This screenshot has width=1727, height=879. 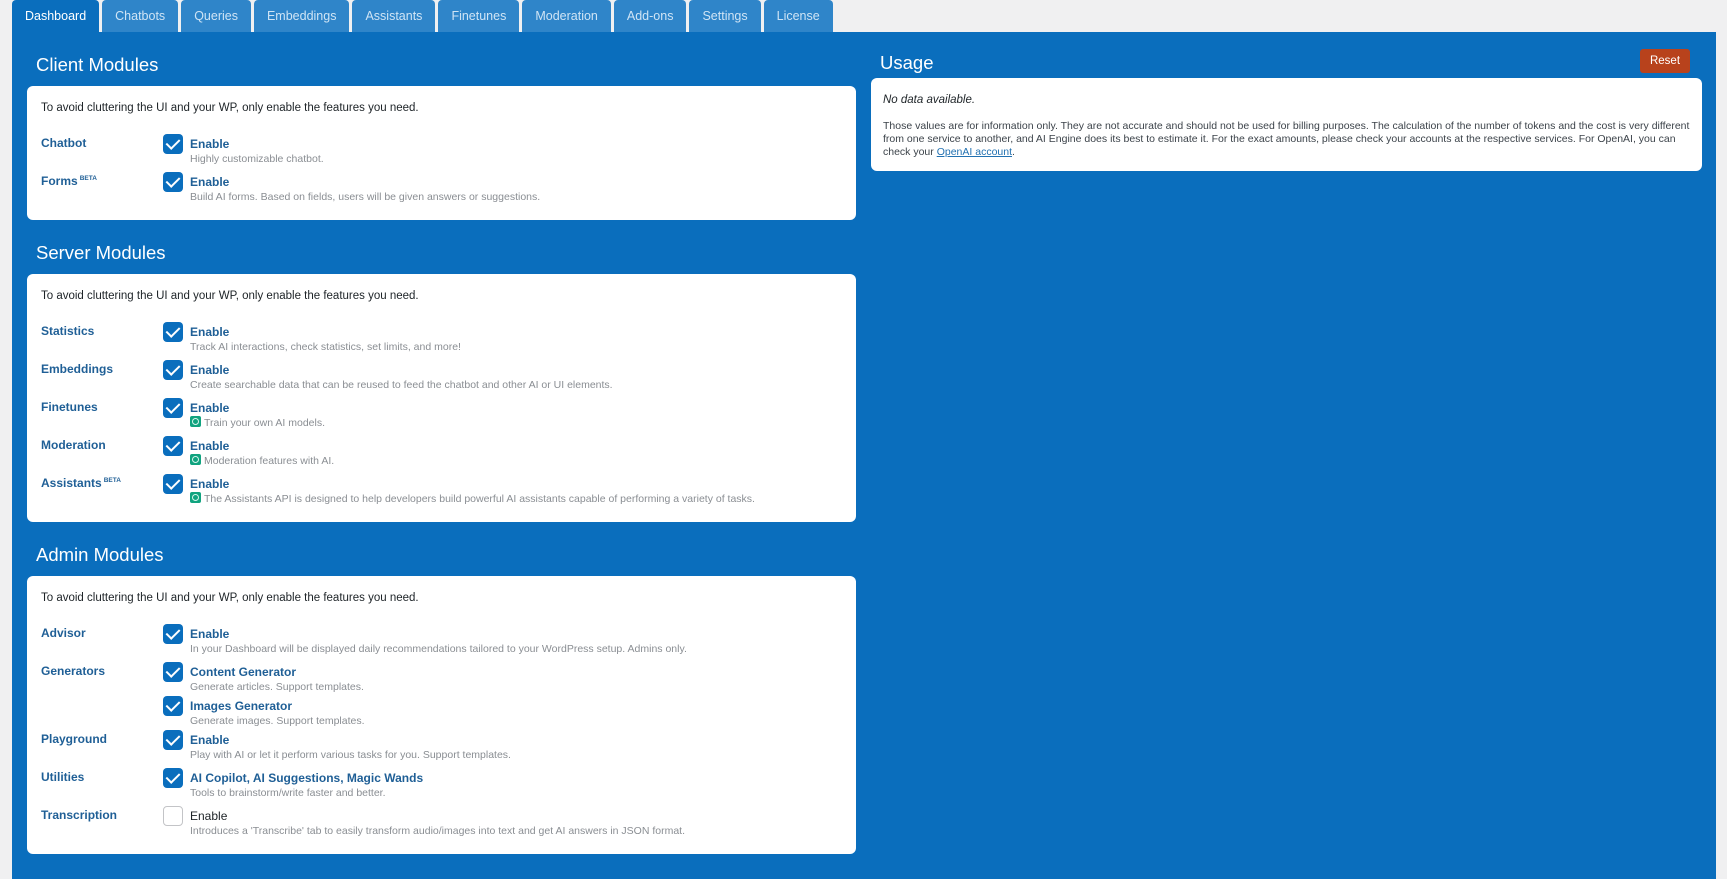 What do you see at coordinates (102, 455) in the screenshot?
I see `module-label-moderation: Moderation` at bounding box center [102, 455].